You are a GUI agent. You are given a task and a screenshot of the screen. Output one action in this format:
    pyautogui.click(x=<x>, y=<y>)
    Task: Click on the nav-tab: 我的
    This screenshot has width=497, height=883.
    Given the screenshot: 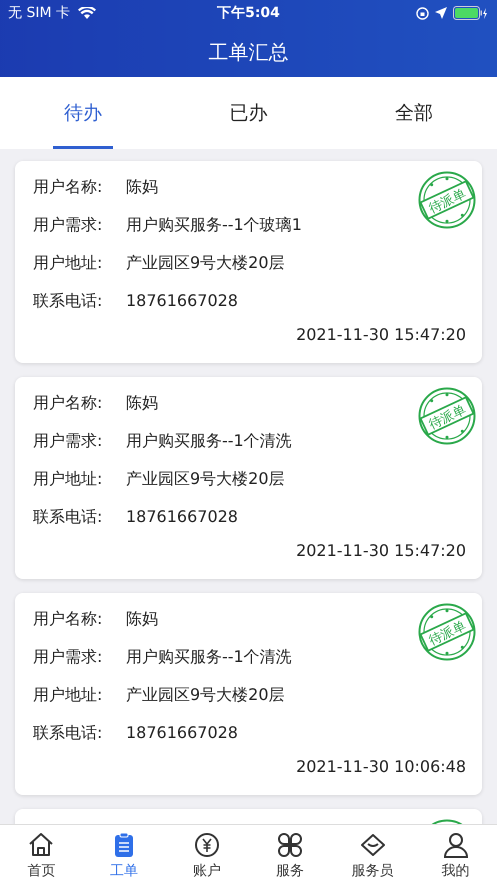 What is the action you would take?
    pyautogui.click(x=455, y=854)
    